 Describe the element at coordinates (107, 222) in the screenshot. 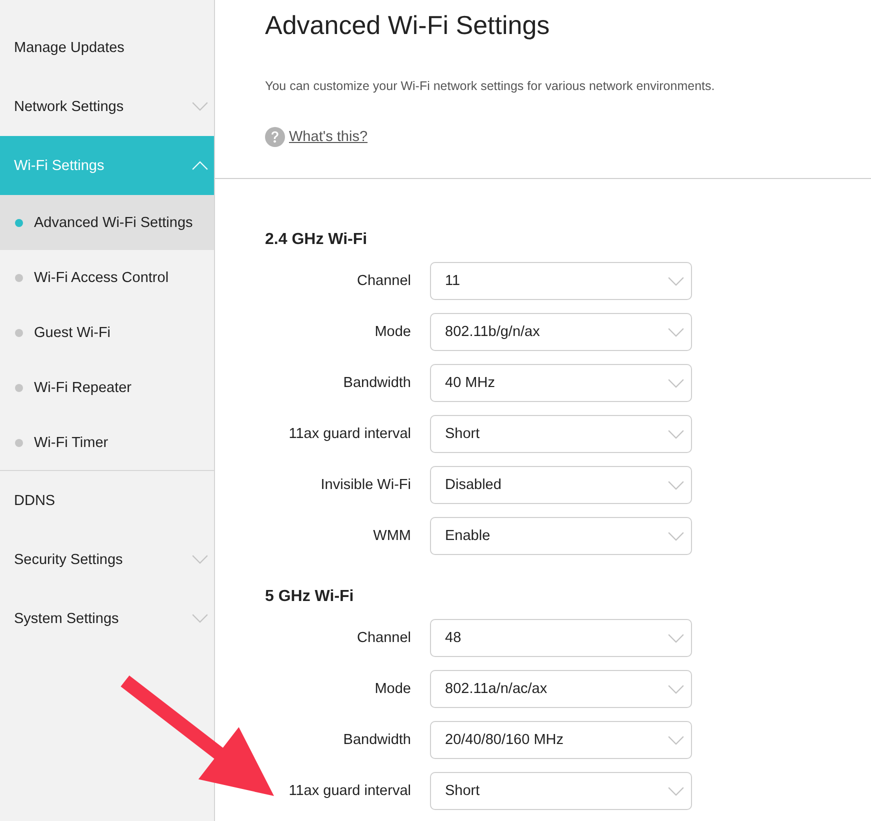

I see `sidebar-subitem: Advanced Wi-Fi Settings` at that location.